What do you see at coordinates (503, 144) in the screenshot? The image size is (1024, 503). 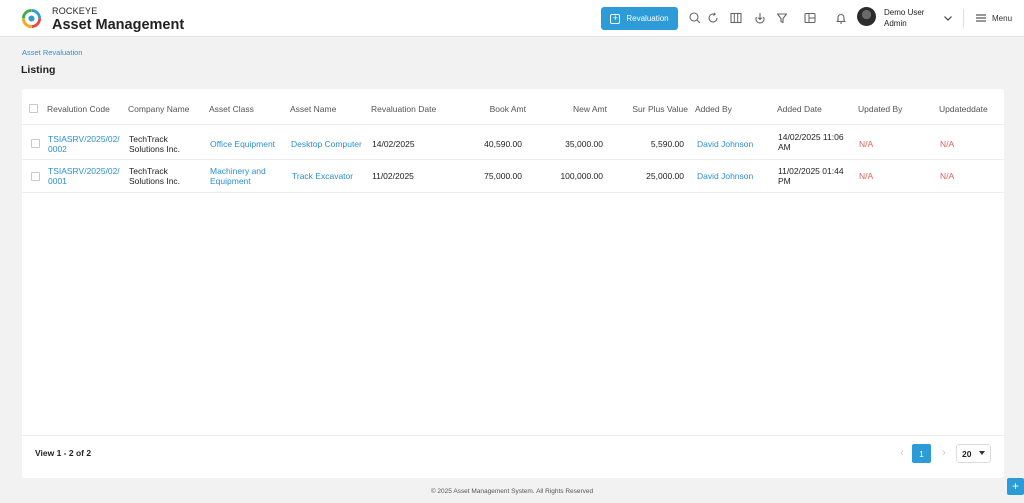 I see `book-amt-cell: 40,590.00` at bounding box center [503, 144].